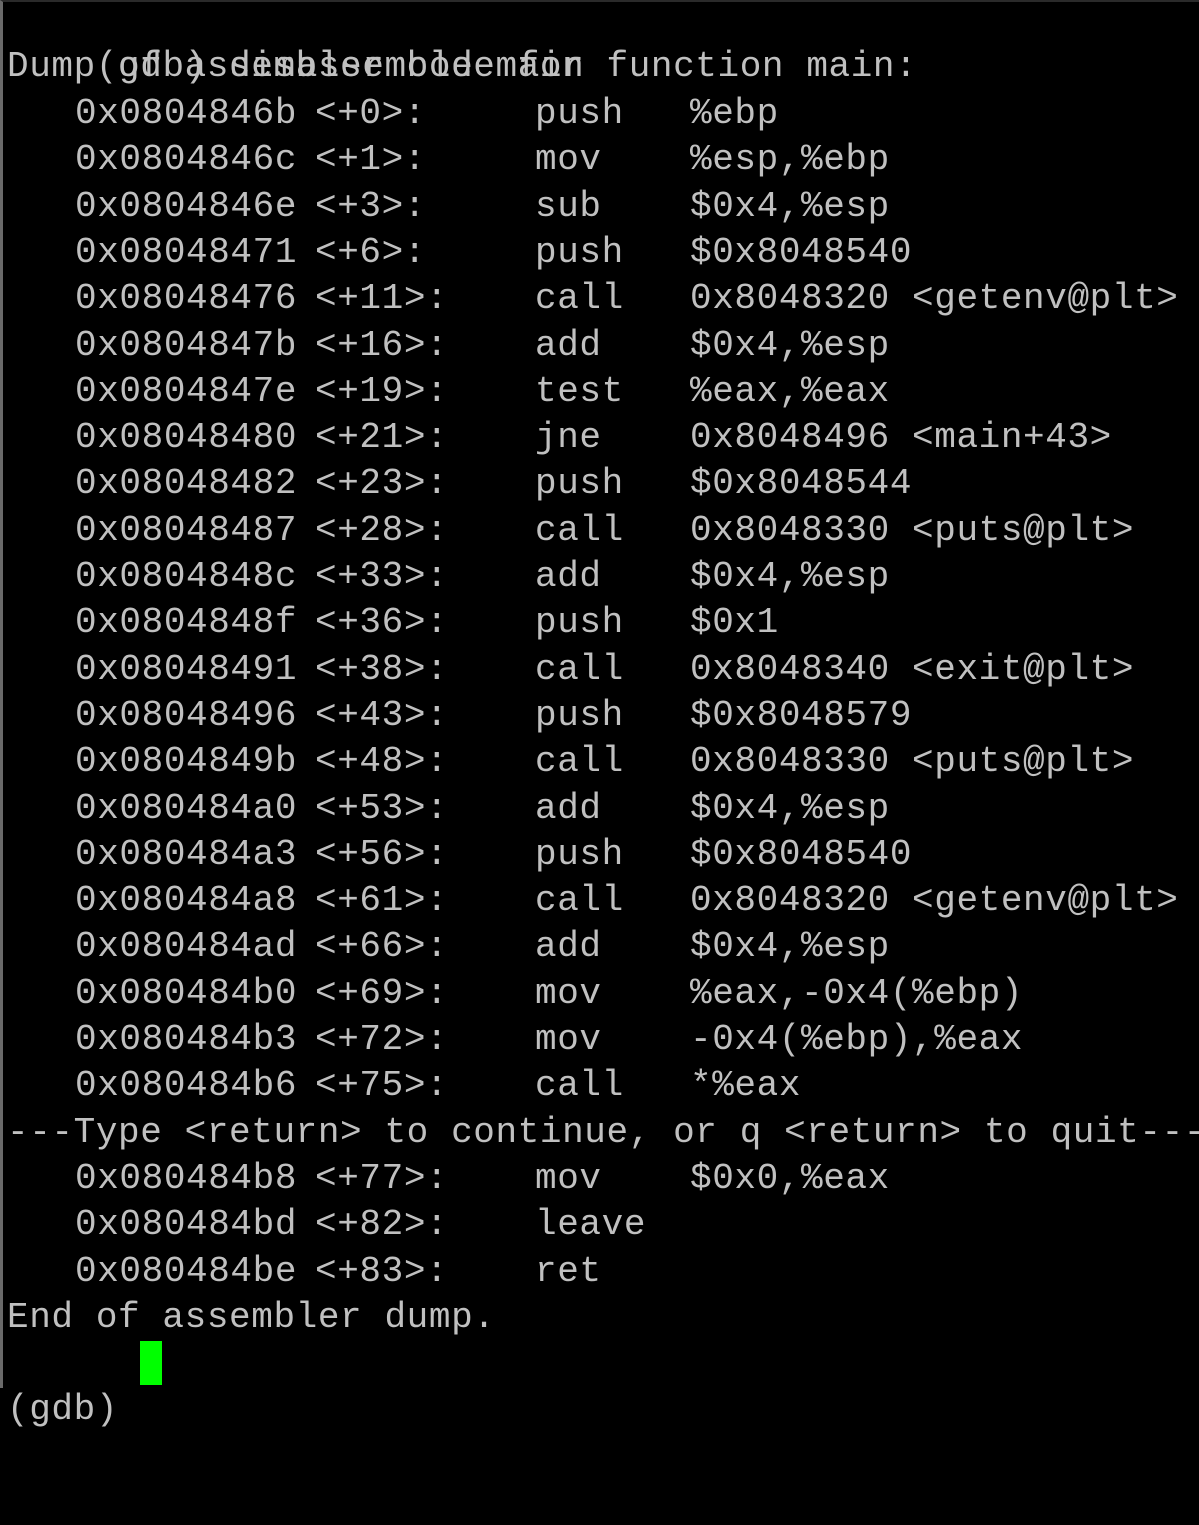 The height and width of the screenshot is (1525, 1199). Describe the element at coordinates (790, 391) in the screenshot. I see `instruction-operands: %eax,%eax` at that location.